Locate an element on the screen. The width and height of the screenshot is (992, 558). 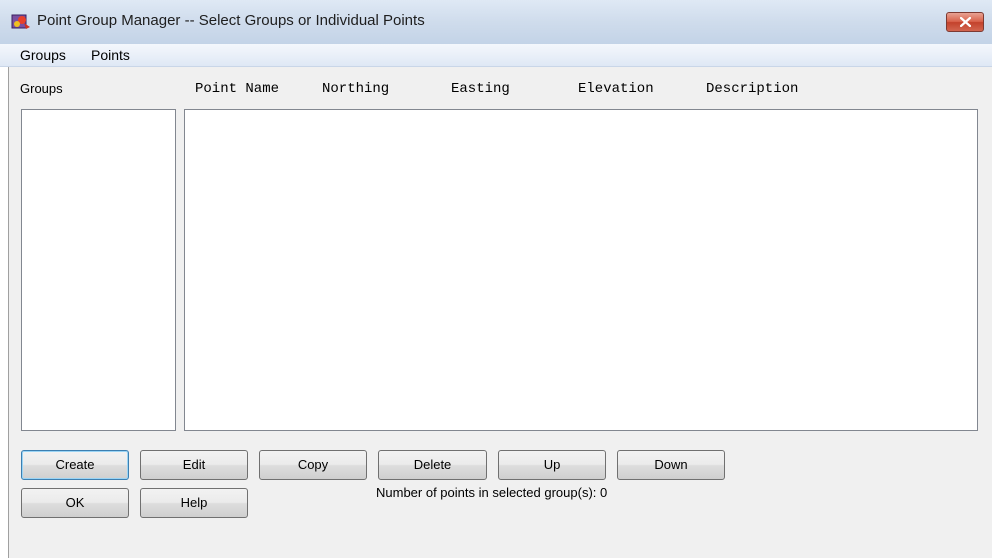
column-header-easting: Easting is located at coordinates (480, 89).